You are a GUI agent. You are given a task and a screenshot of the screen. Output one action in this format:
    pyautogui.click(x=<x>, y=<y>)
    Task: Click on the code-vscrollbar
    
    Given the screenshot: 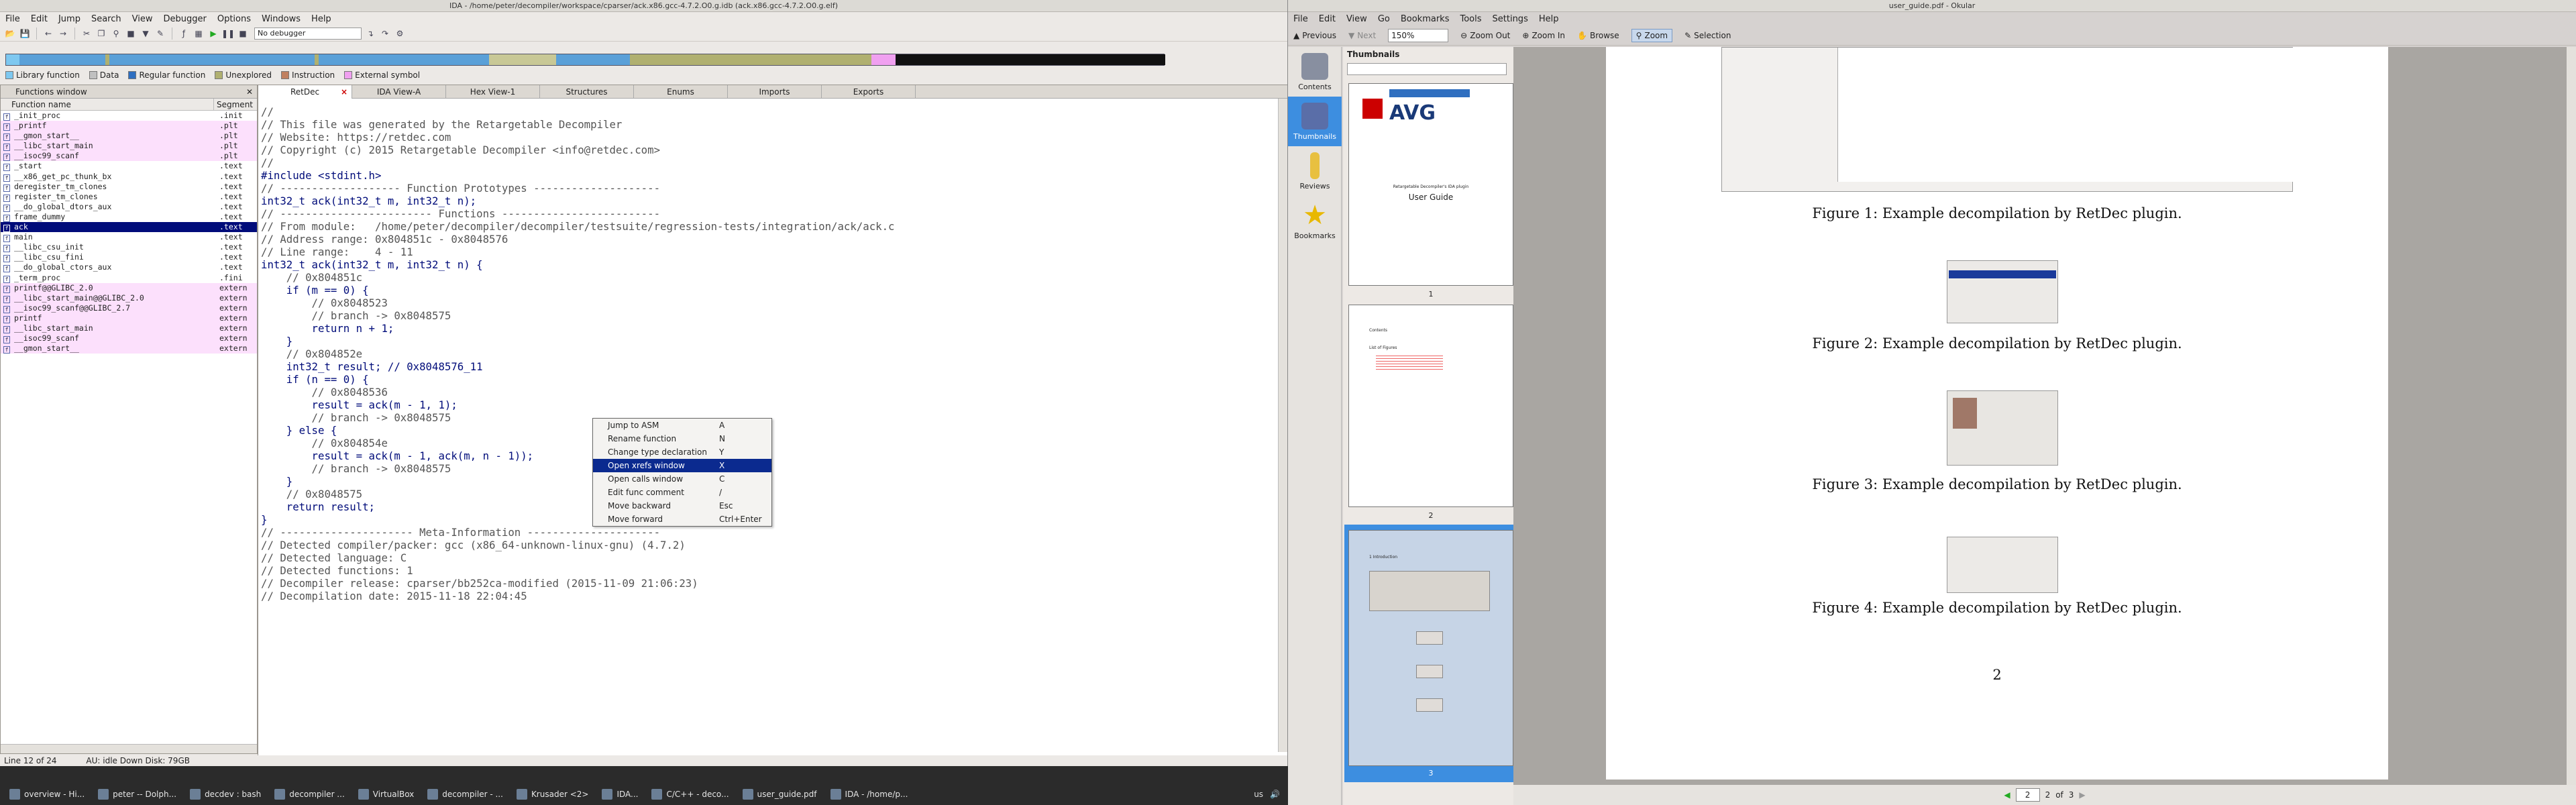 What is the action you would take?
    pyautogui.click(x=1282, y=425)
    